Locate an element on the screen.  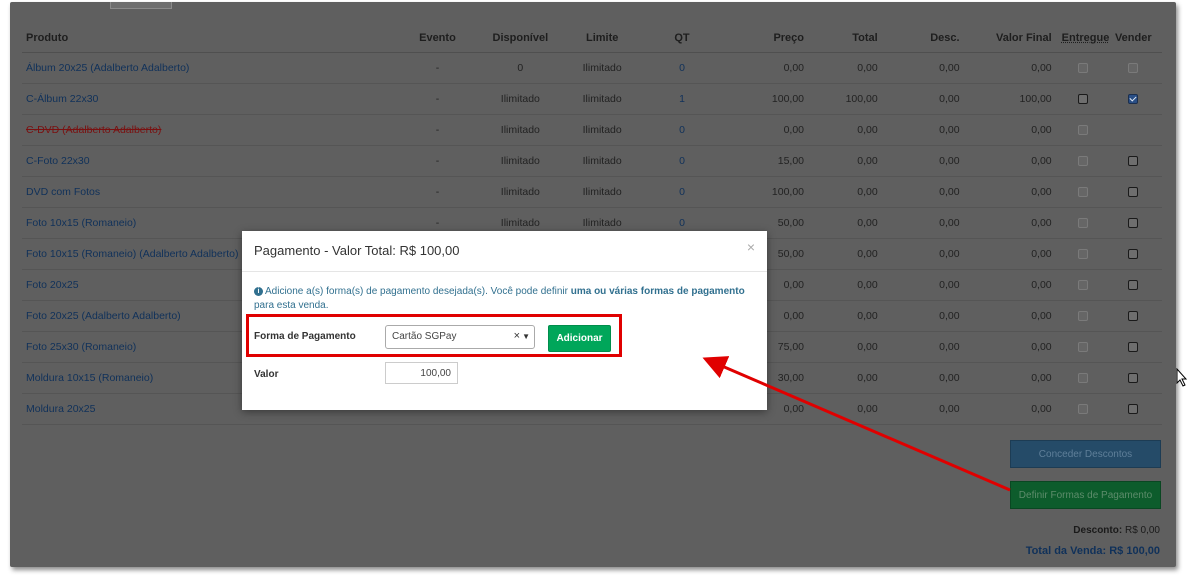
mouse-cursor-icon is located at coordinates (1182, 377).